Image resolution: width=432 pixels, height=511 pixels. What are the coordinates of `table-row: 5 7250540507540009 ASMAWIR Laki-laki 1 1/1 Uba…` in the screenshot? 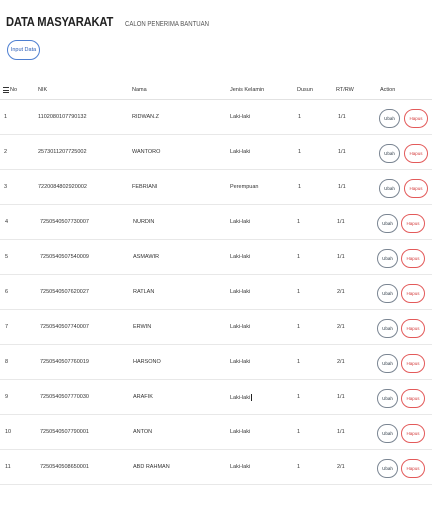 It's located at (216, 257).